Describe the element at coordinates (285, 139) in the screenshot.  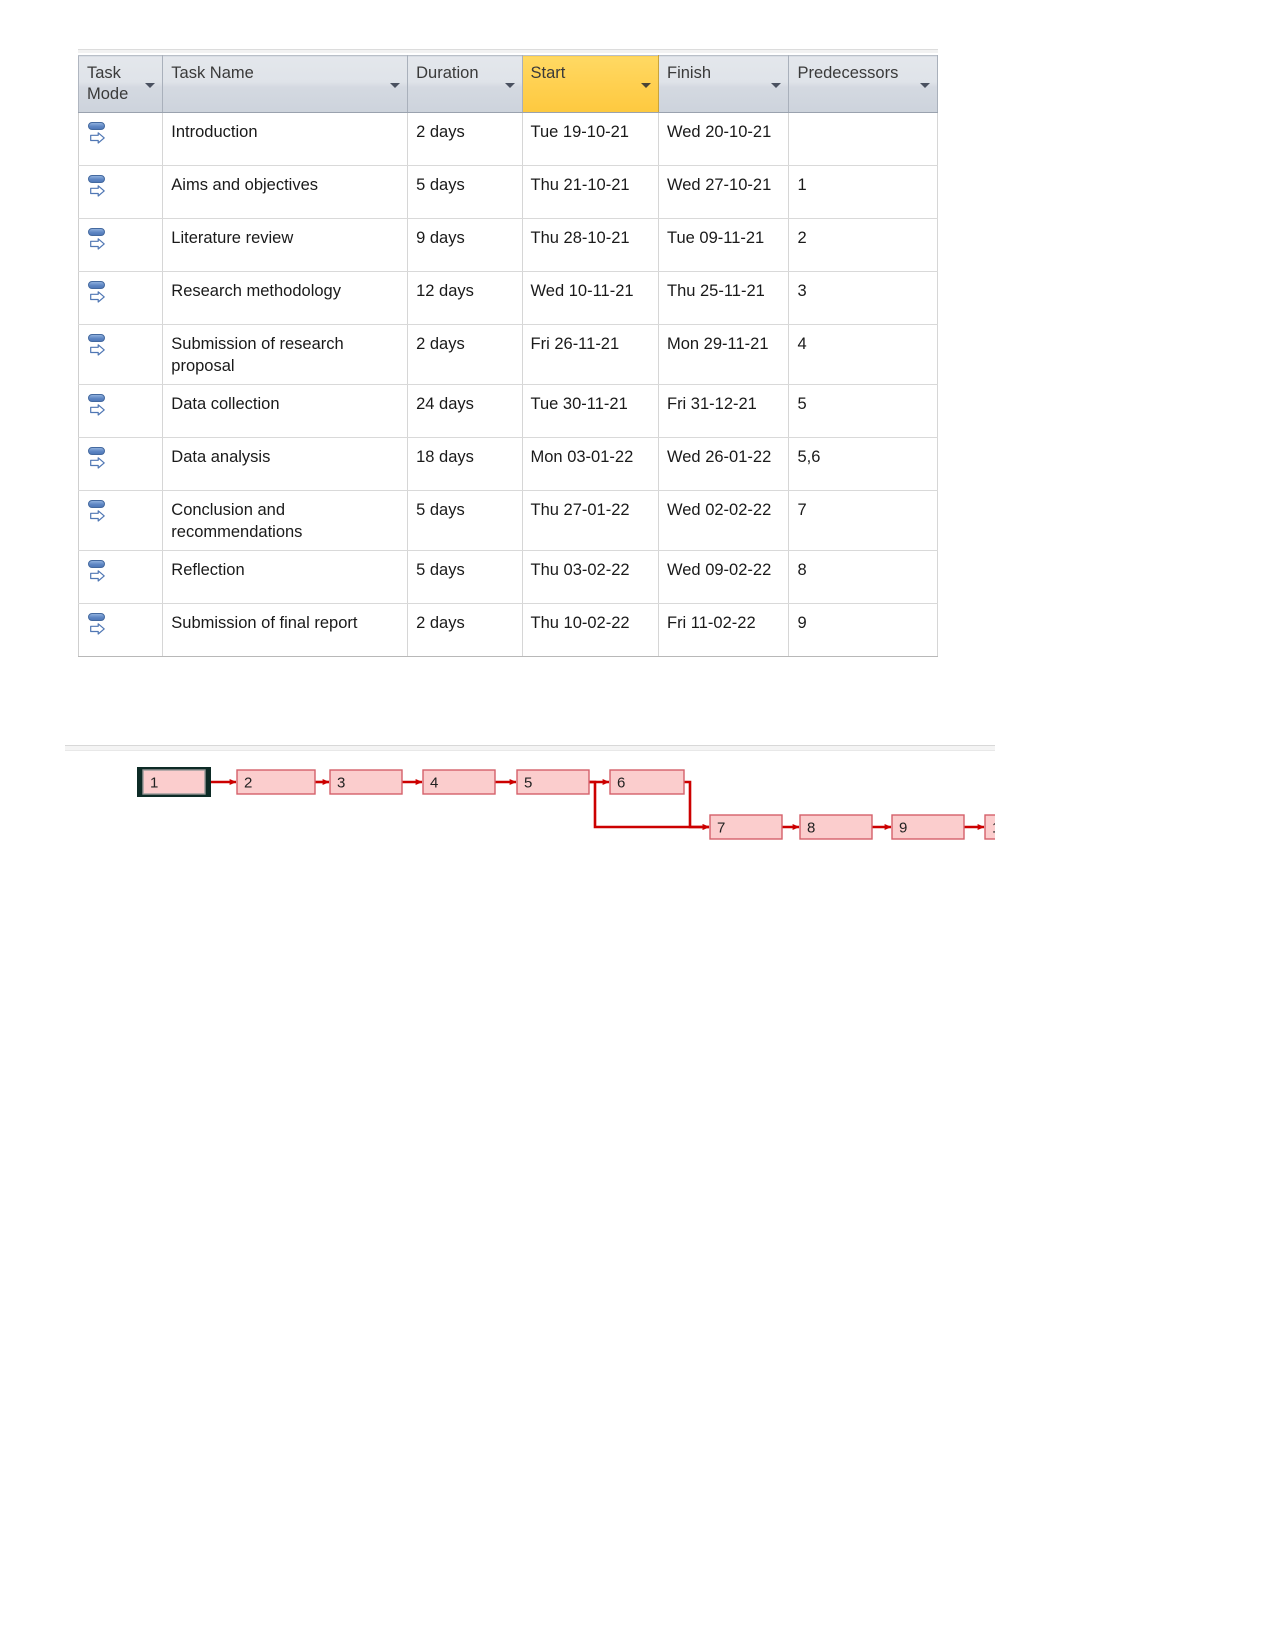
I see `cell-task-name: Introduction` at that location.